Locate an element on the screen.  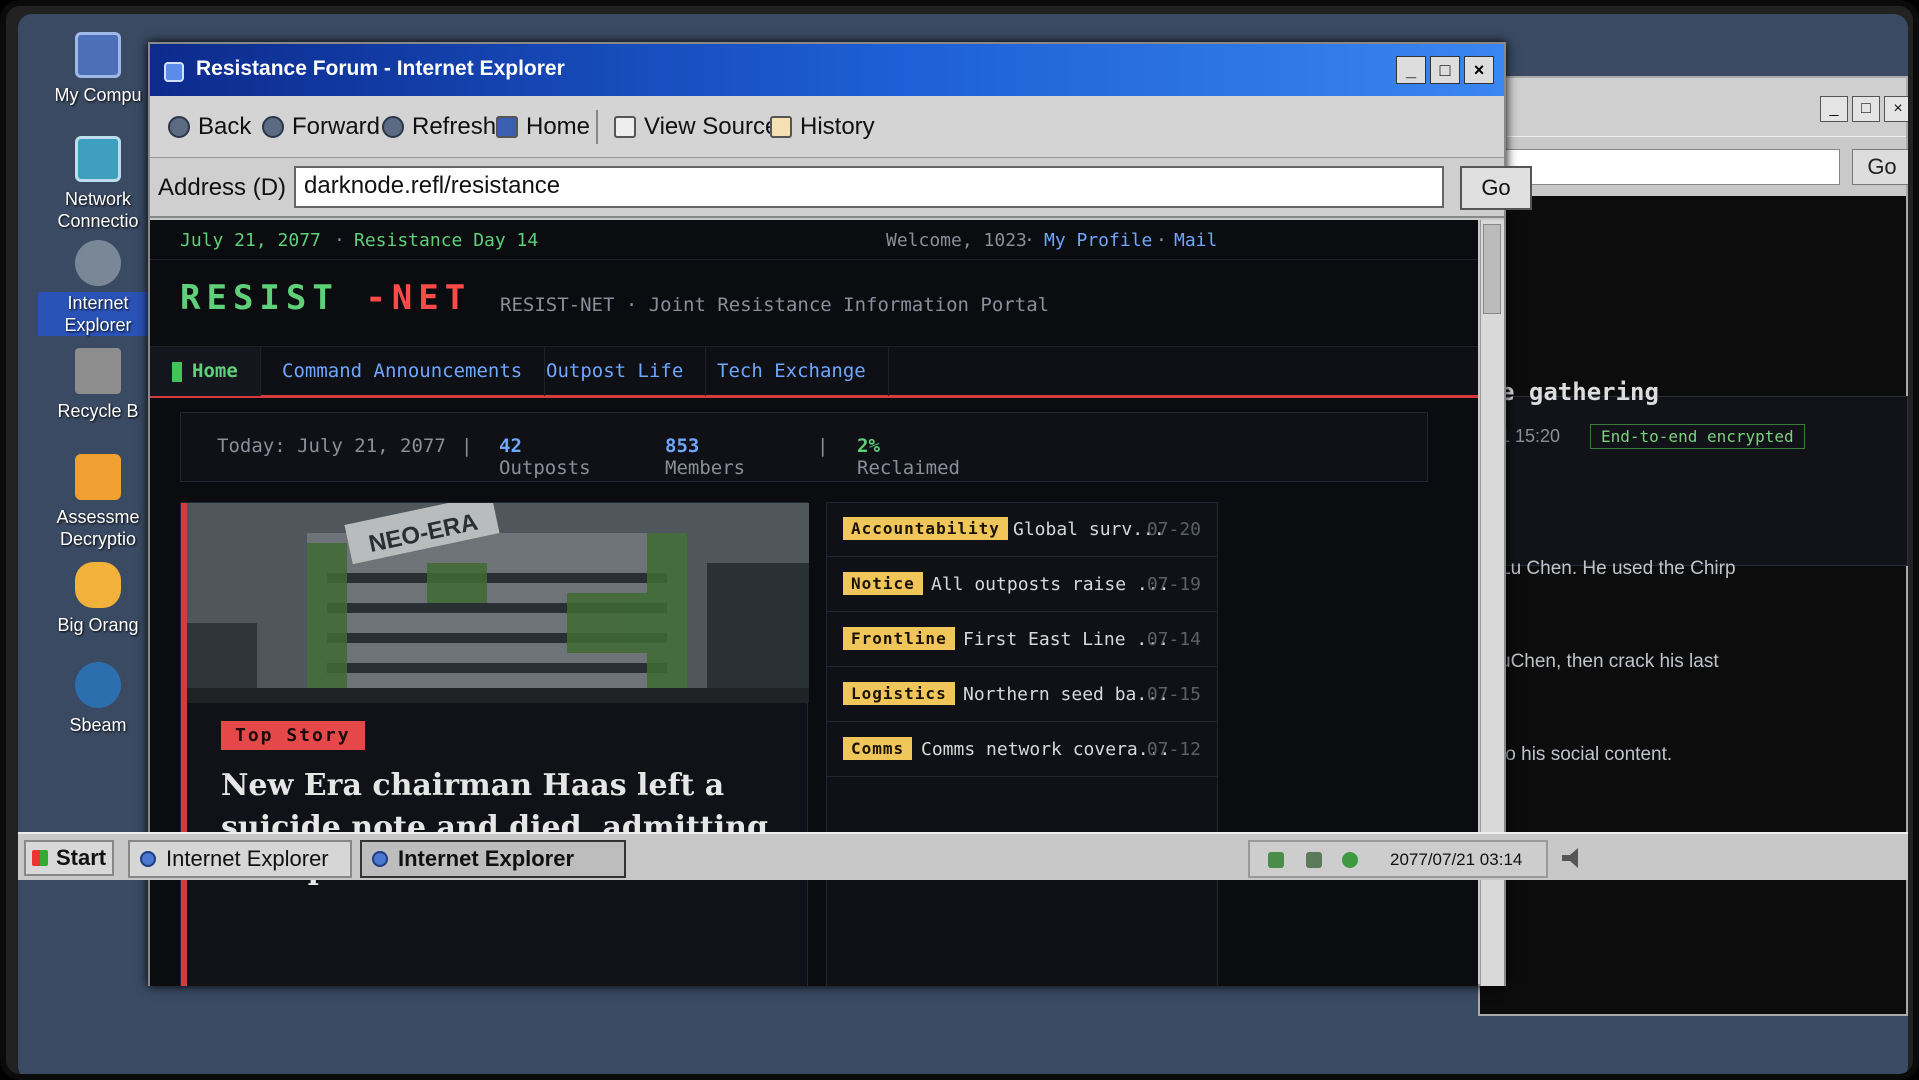
view-source-label: View Source is located at coordinates (711, 126).